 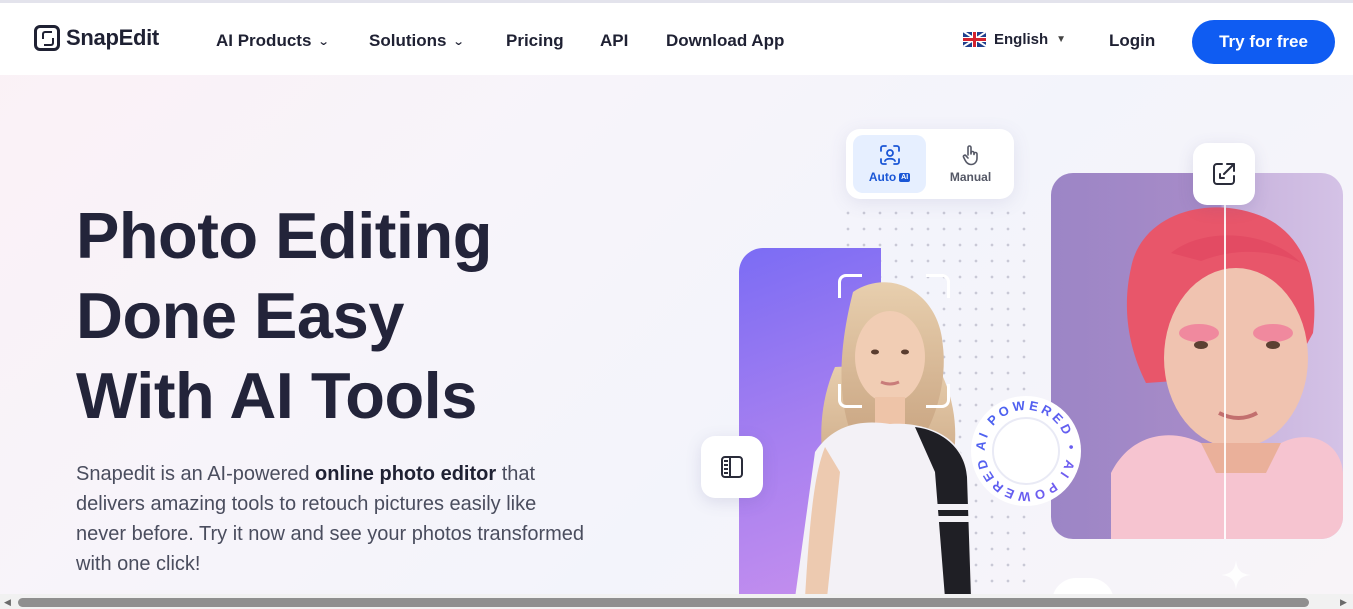 I want to click on scroll-left-arrow-icon: ◀, so click(x=7, y=602).